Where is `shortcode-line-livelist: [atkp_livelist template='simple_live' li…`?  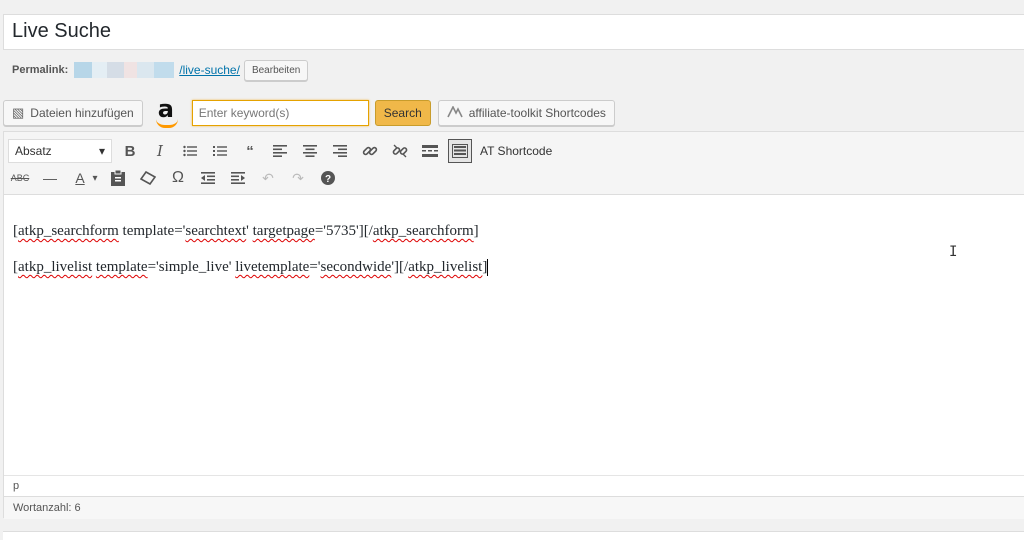
shortcode-line-livelist: [atkp_livelist template='simple_live' li… is located at coordinates (251, 267).